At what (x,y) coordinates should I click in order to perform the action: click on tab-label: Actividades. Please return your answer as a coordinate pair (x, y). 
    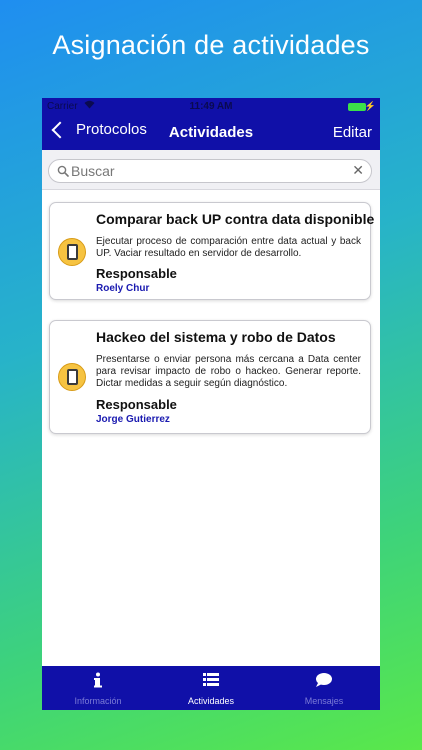
    Looking at the image, I should click on (211, 701).